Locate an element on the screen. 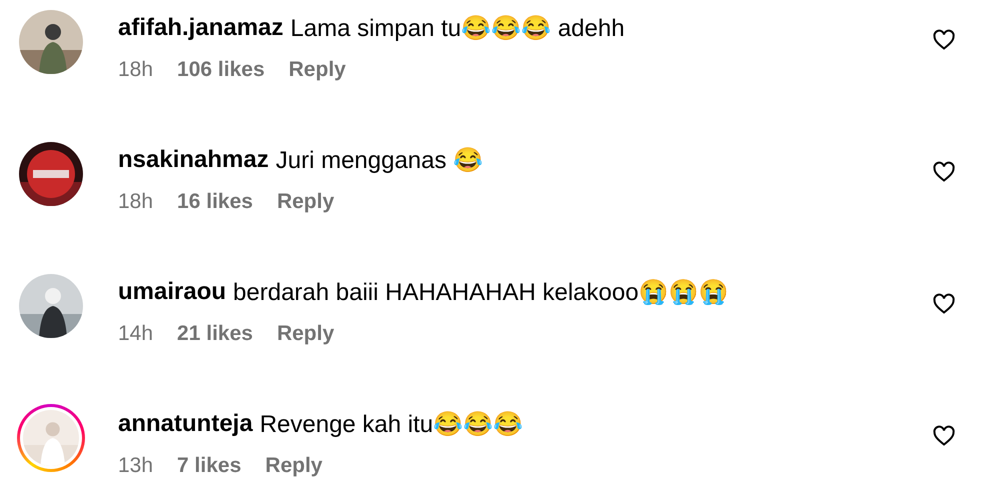 This screenshot has width=982, height=496. username: annatunteja is located at coordinates (185, 424).